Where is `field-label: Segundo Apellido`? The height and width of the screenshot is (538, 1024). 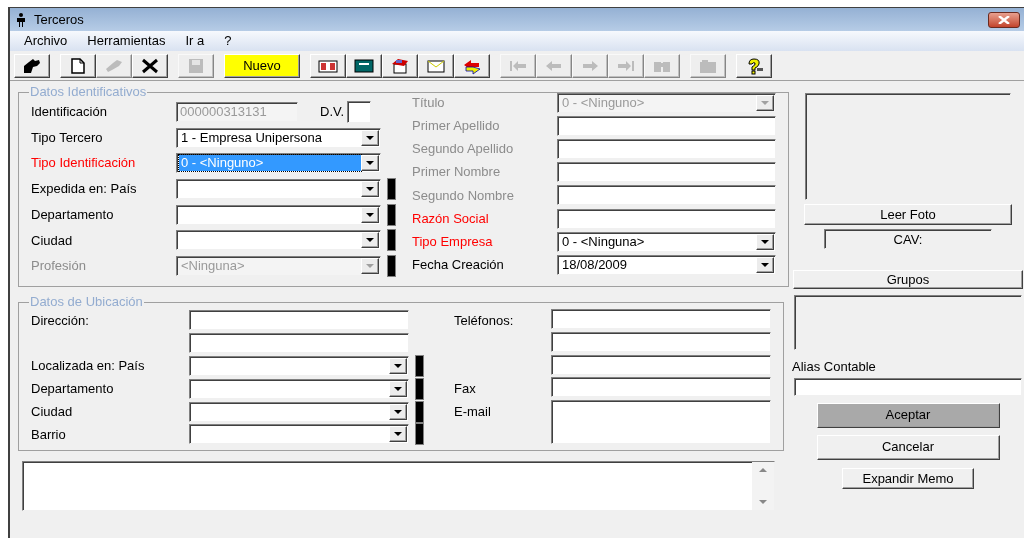
field-label: Segundo Apellido is located at coordinates (463, 149).